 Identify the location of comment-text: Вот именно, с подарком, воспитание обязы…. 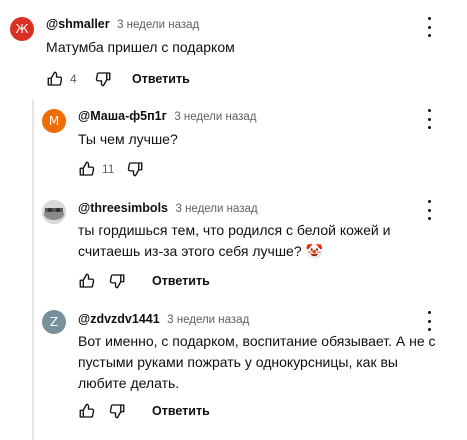
(257, 362).